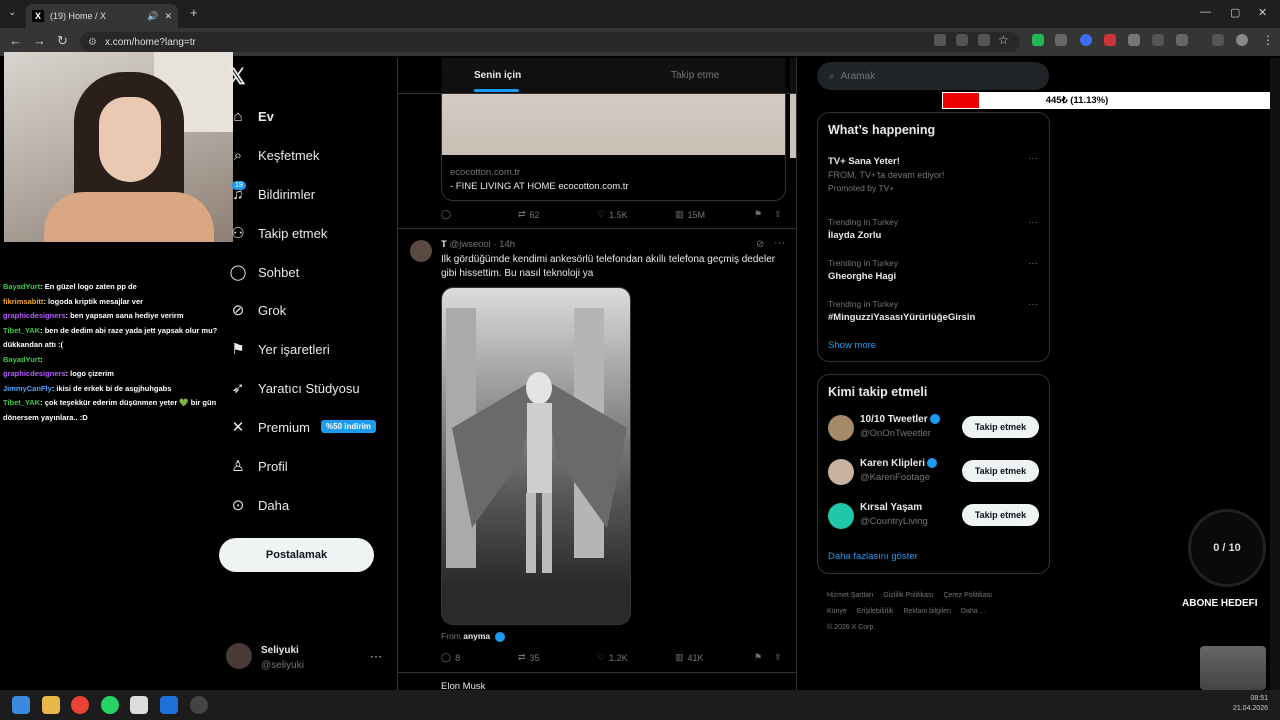 This screenshot has height=720, width=1280. I want to click on x-logo-icon: 𝕏, so click(237, 77).